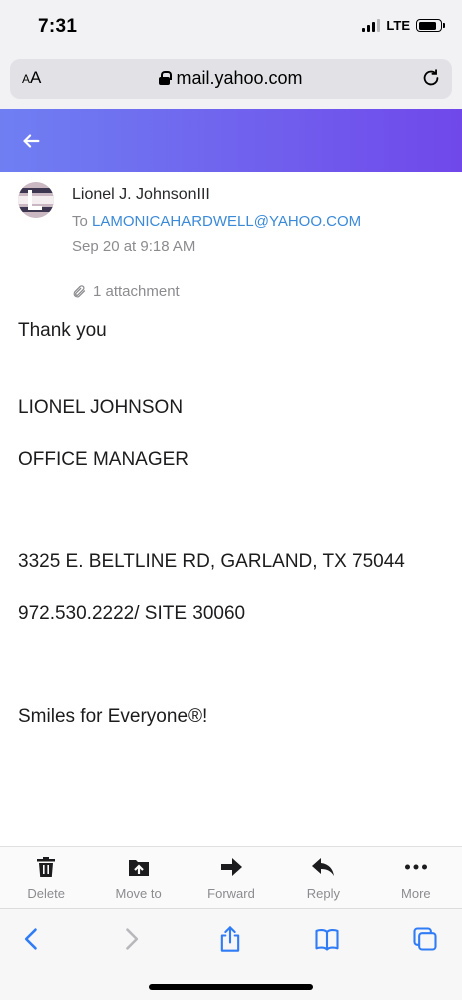 Image resolution: width=462 pixels, height=1000 pixels. What do you see at coordinates (211, 562) in the screenshot?
I see `body-address: 3325 E. BELTLINE RD, GARLAND, TX 75044` at bounding box center [211, 562].